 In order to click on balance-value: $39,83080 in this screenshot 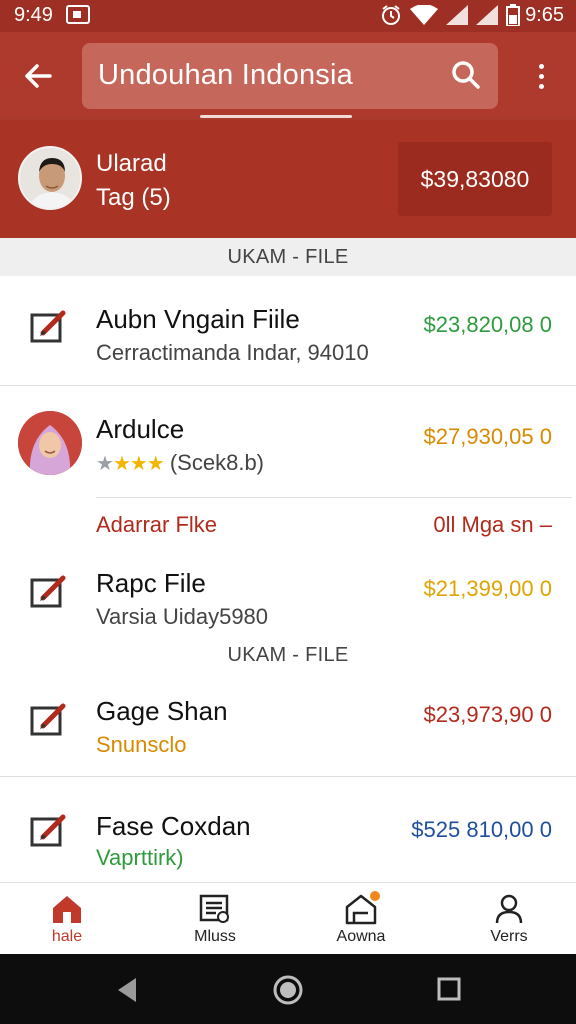, I will do `click(475, 178)`.